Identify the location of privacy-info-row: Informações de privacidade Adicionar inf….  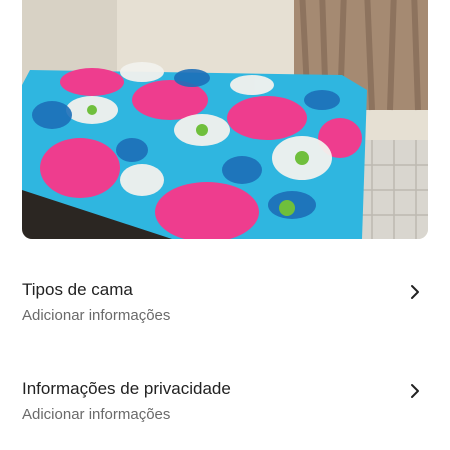
(225, 403).